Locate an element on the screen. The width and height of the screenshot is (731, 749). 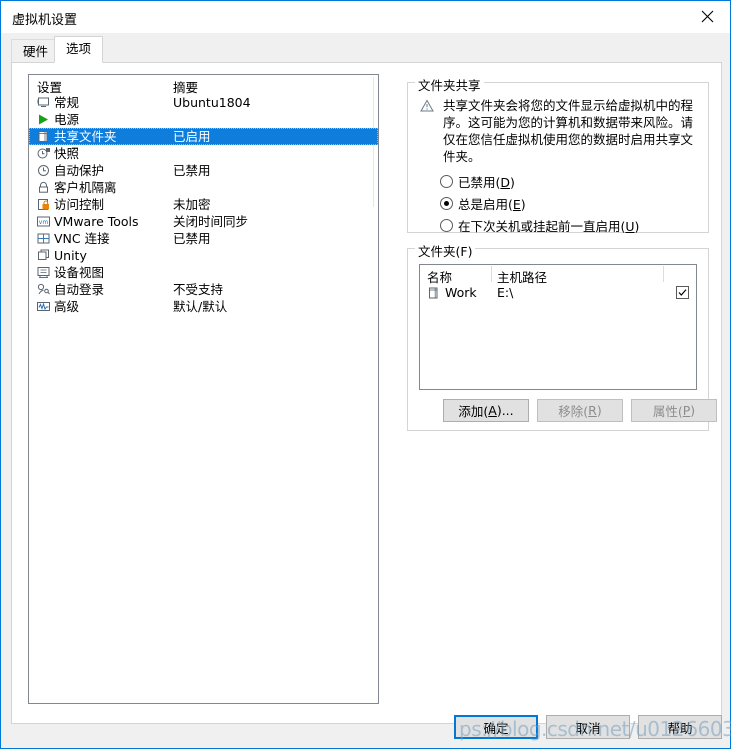
list-item-summary: 已启用 is located at coordinates (192, 136).